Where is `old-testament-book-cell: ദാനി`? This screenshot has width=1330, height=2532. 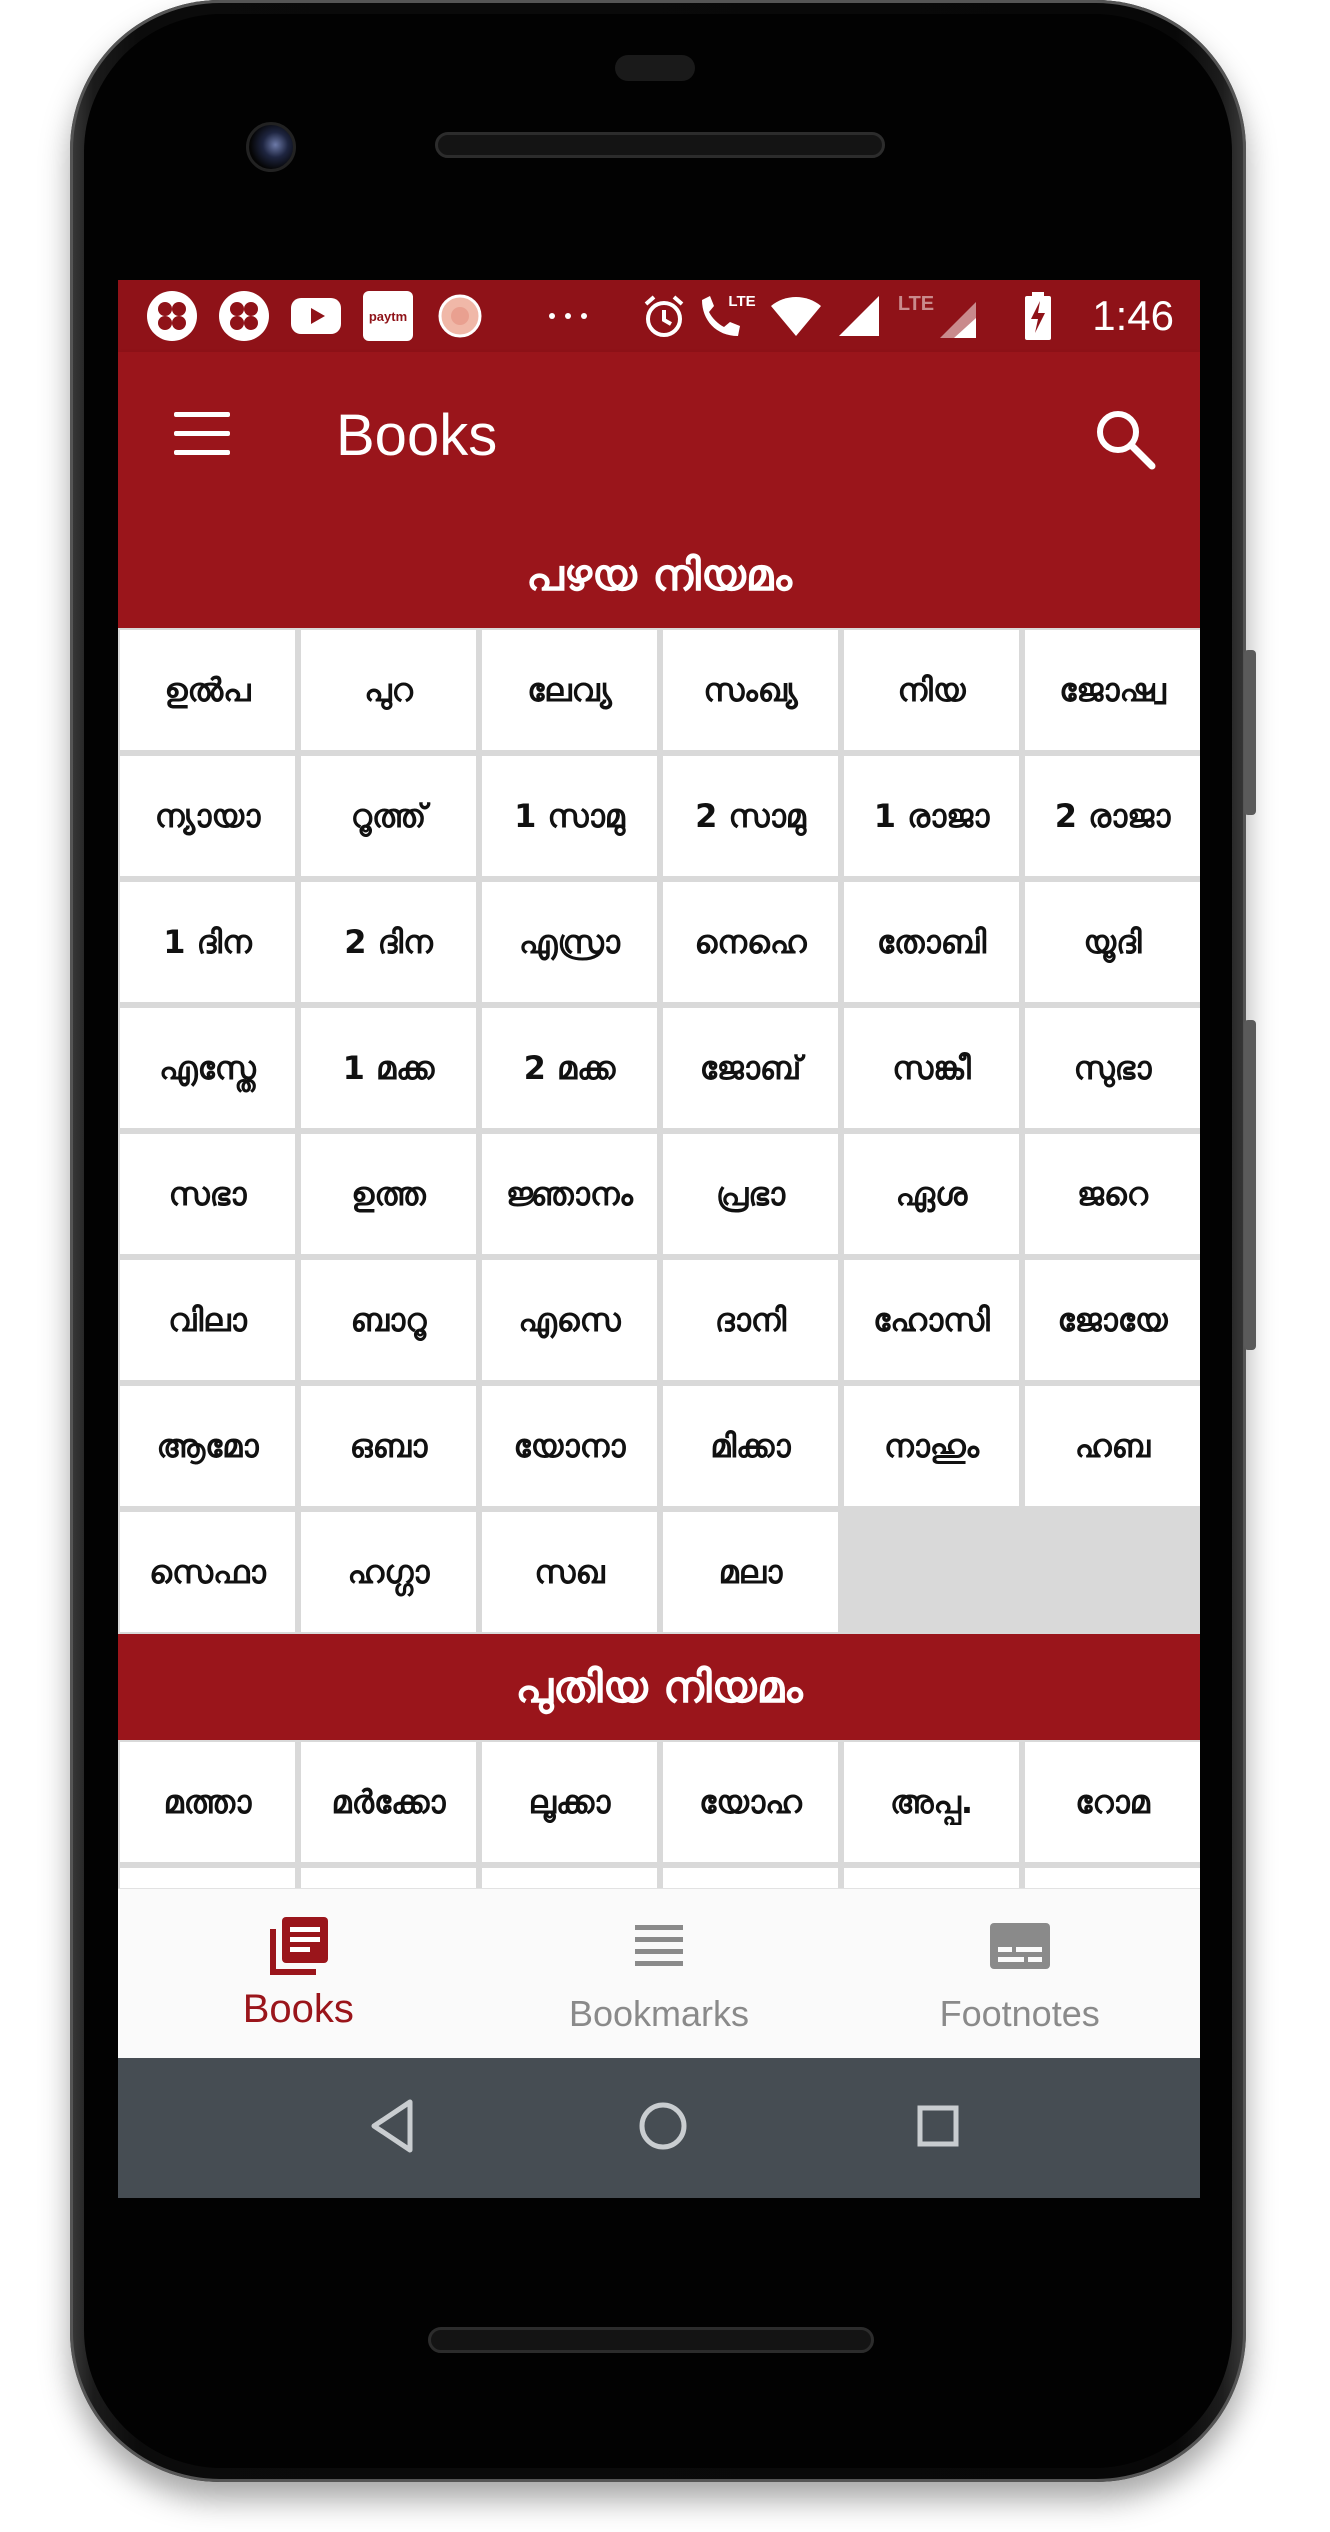 old-testament-book-cell: ദാനി is located at coordinates (750, 1320).